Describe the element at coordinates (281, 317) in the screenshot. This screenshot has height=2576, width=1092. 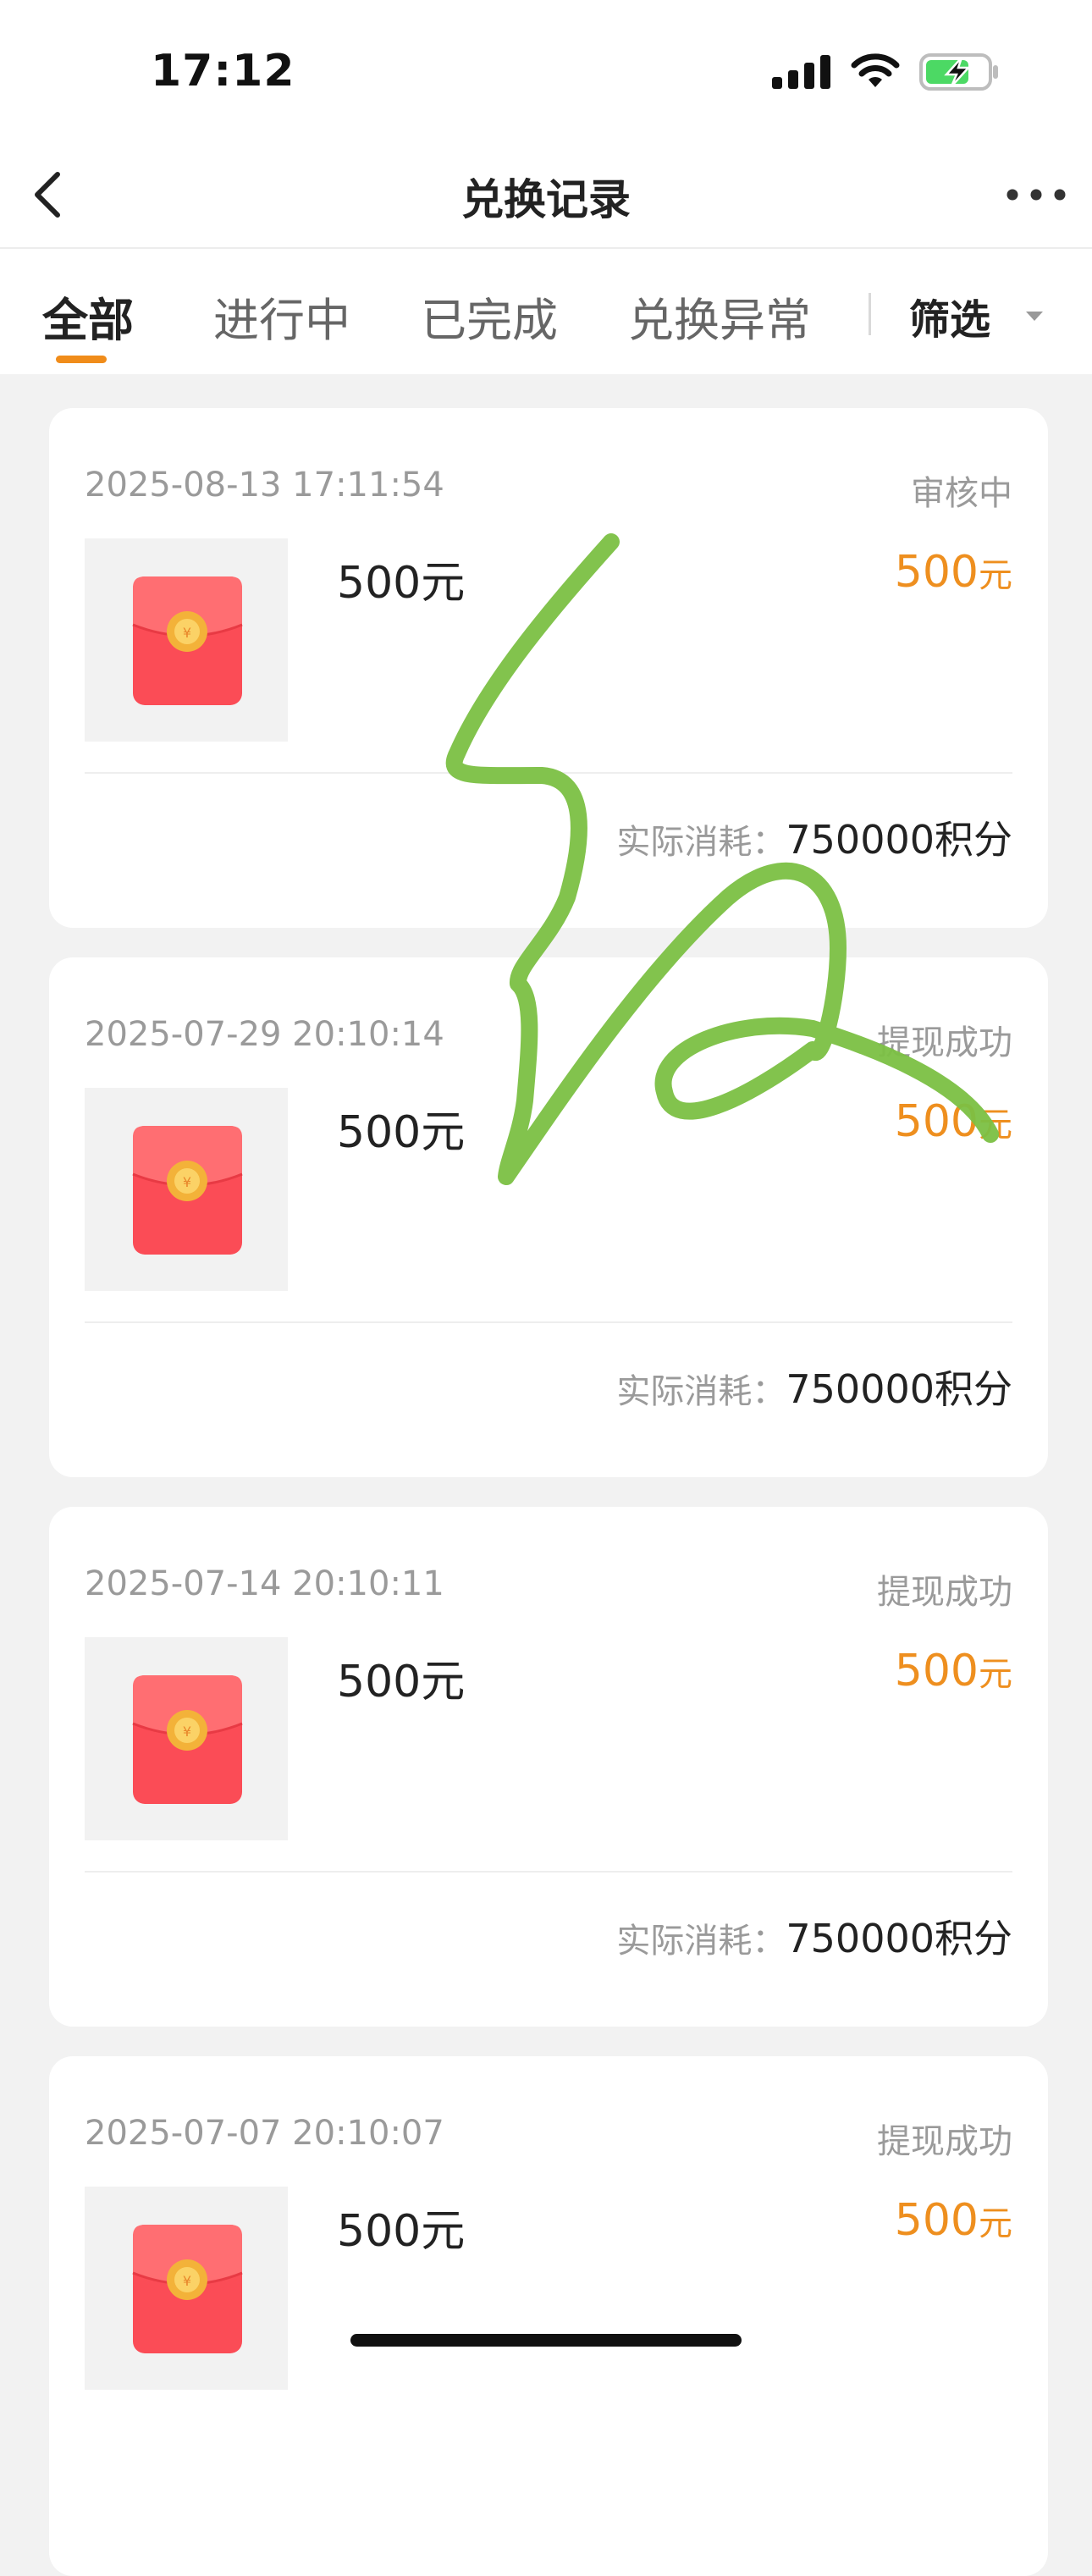
I see `tab-in-progress: 进行中` at that location.